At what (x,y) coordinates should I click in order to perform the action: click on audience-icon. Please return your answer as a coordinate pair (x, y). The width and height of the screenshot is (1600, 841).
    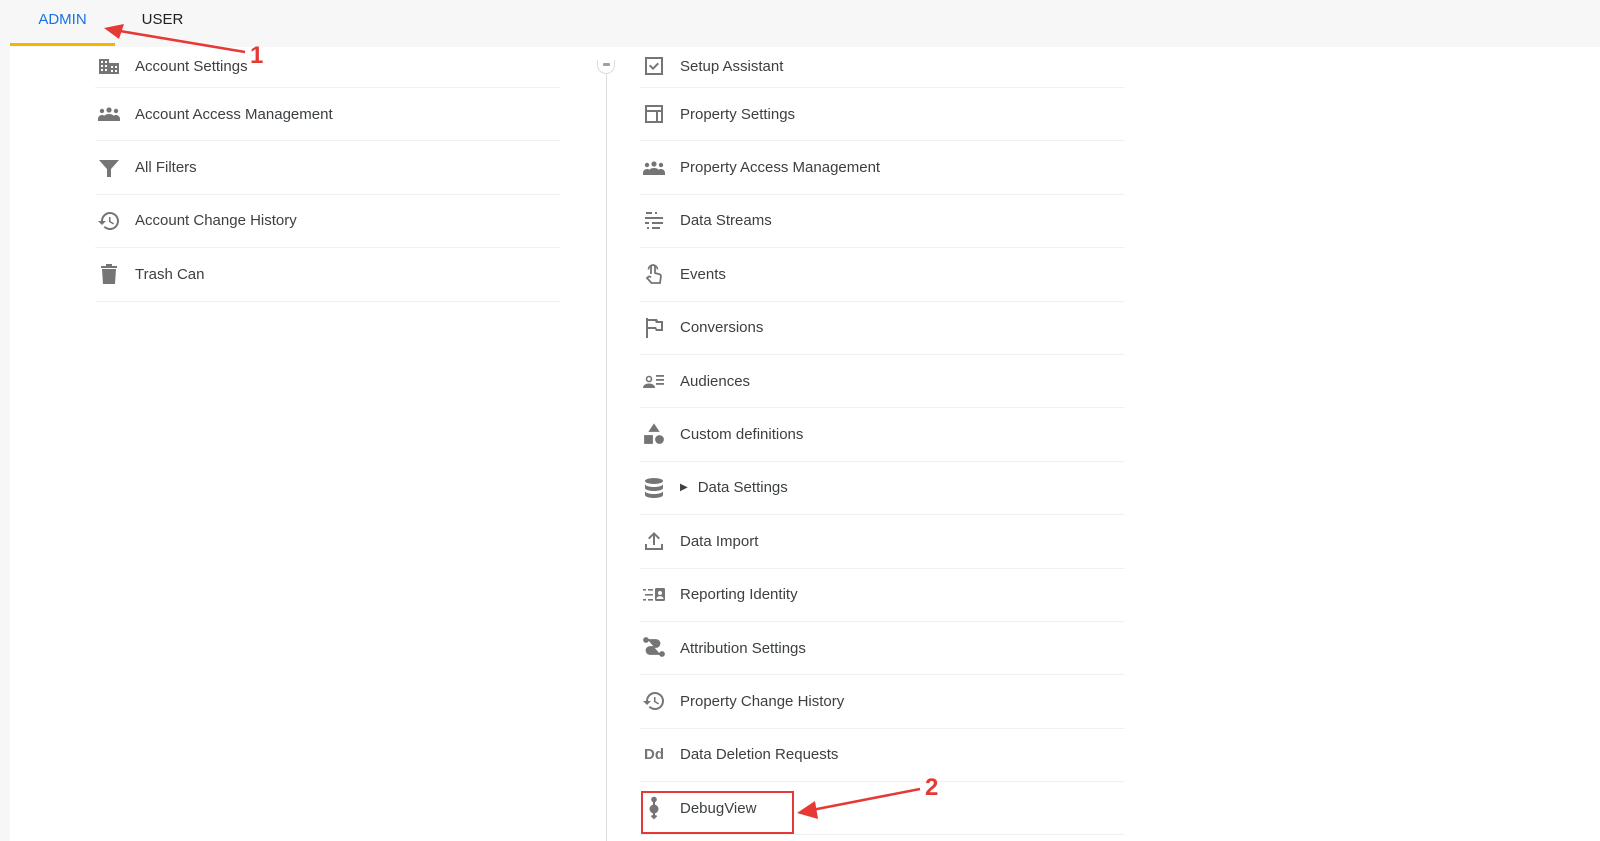
    Looking at the image, I should click on (654, 381).